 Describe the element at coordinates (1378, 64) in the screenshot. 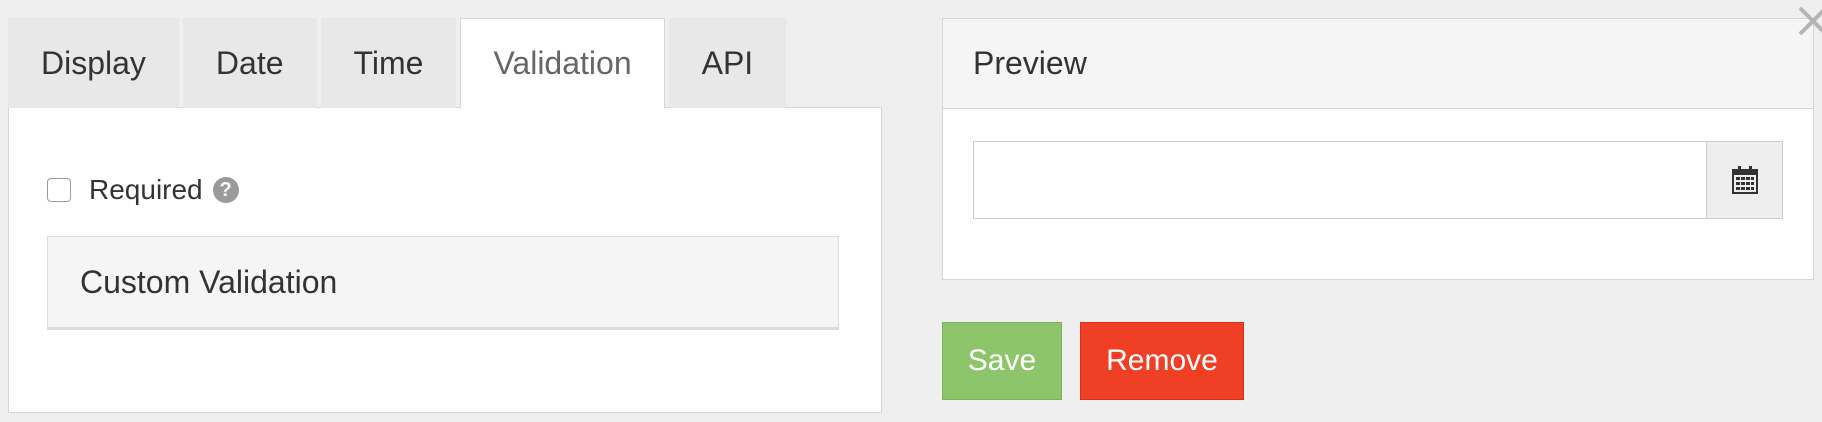

I see `preview-header: Preview` at that location.